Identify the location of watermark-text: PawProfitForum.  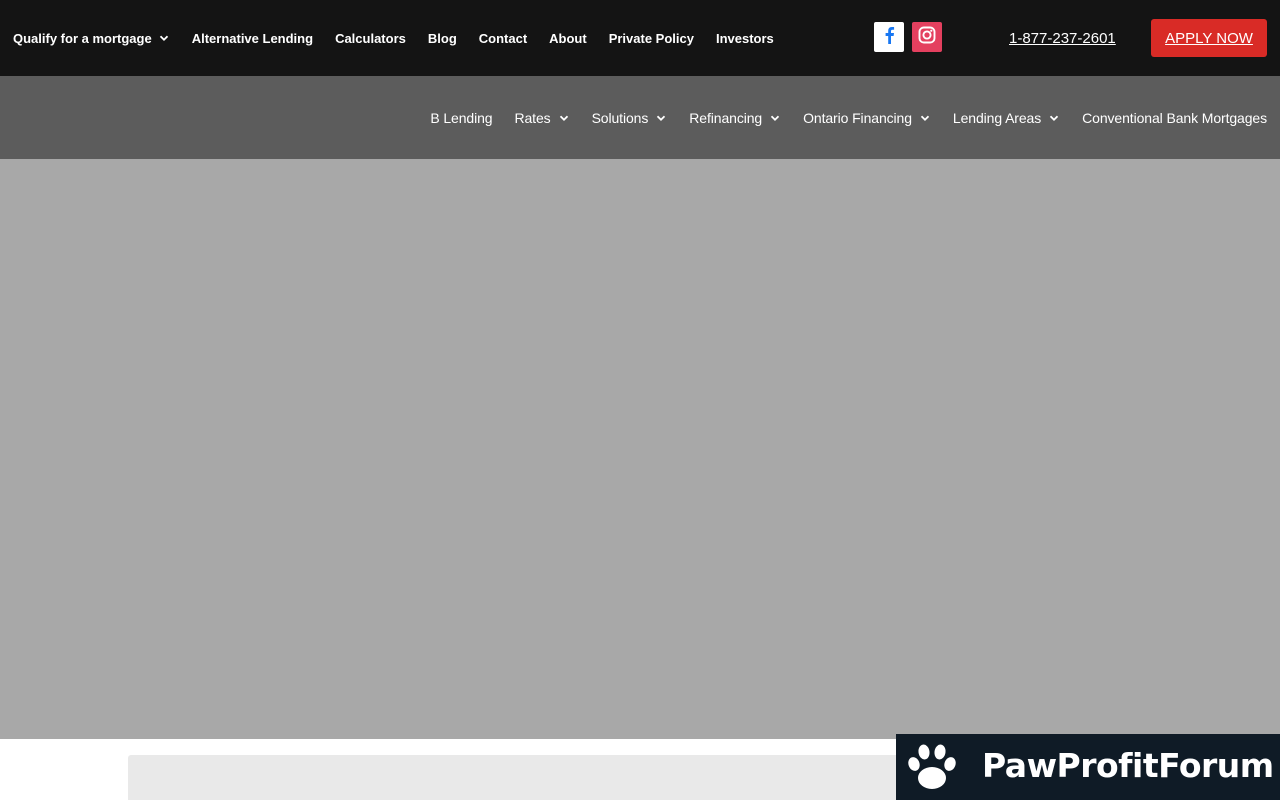
(1128, 765).